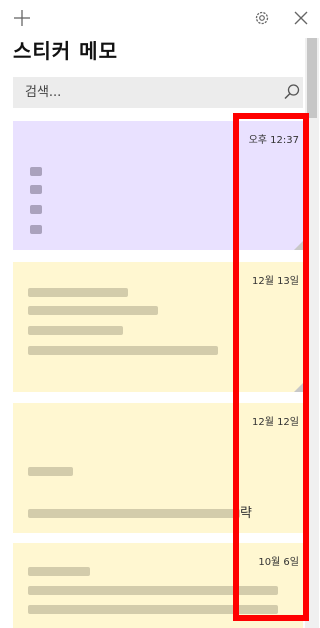  What do you see at coordinates (159, 18) in the screenshot?
I see `title-bar` at bounding box center [159, 18].